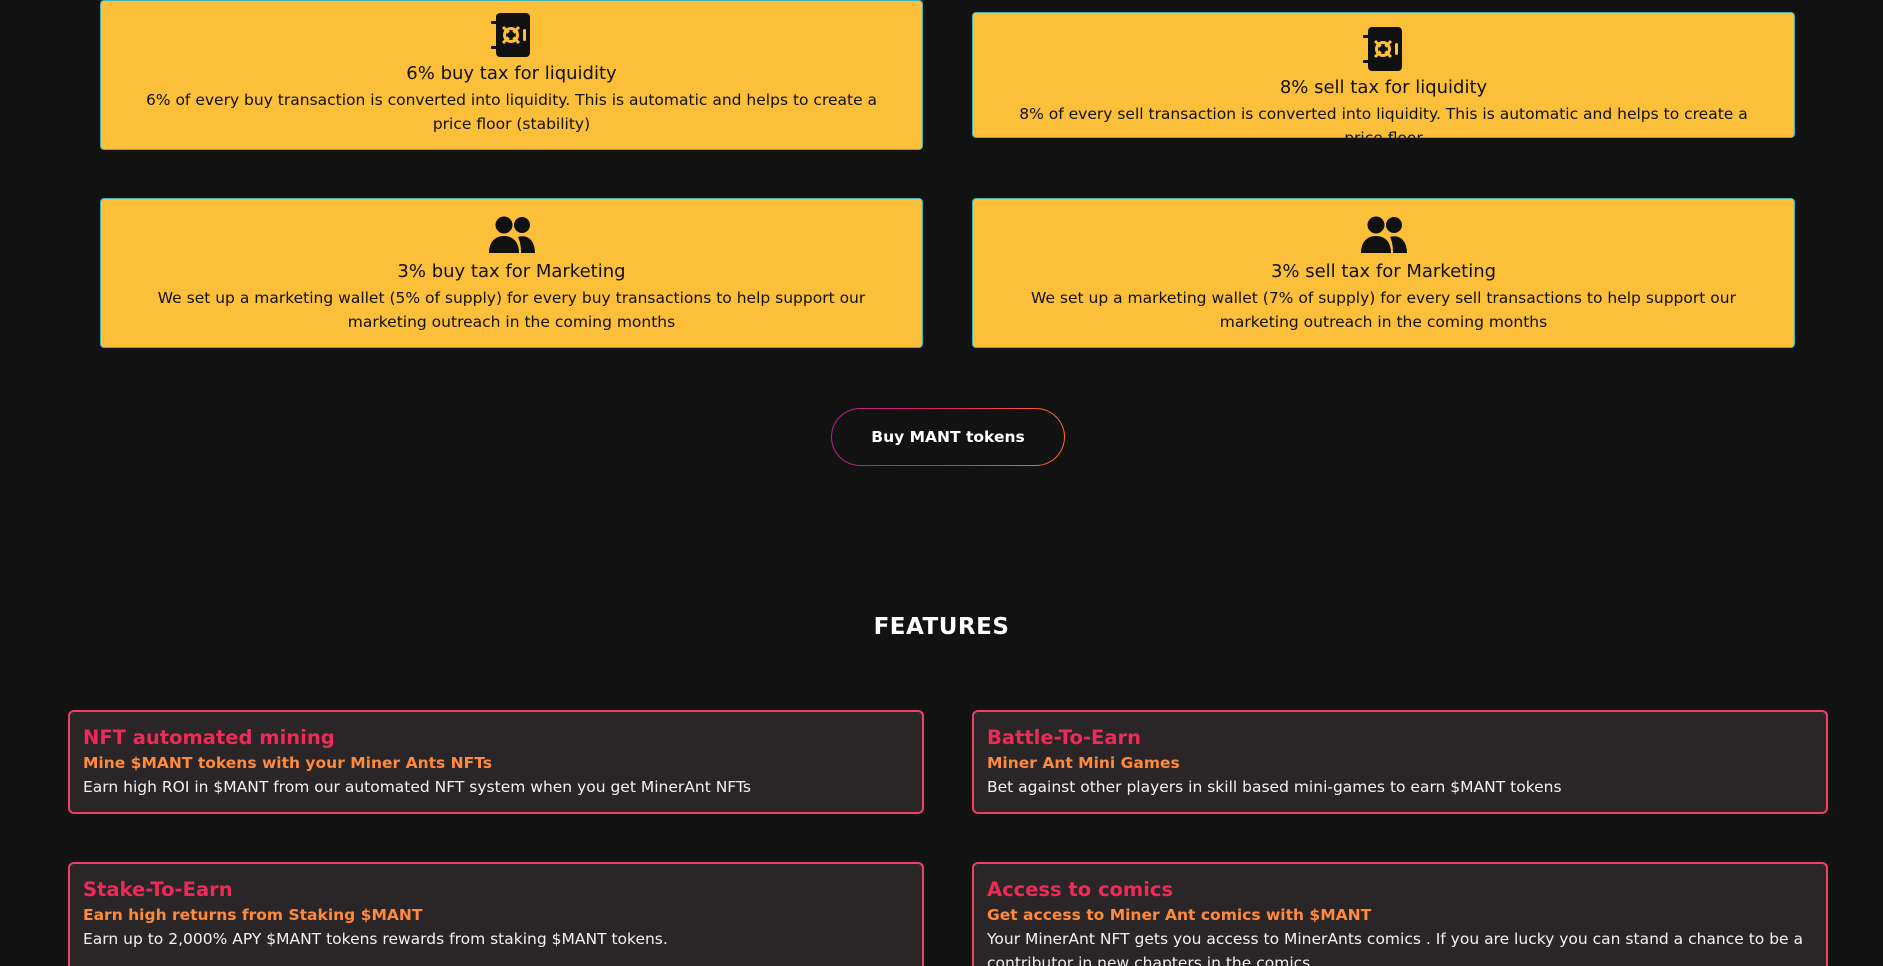 This screenshot has width=1883, height=966. What do you see at coordinates (1080, 889) in the screenshot?
I see `feature-title: Access to comics` at bounding box center [1080, 889].